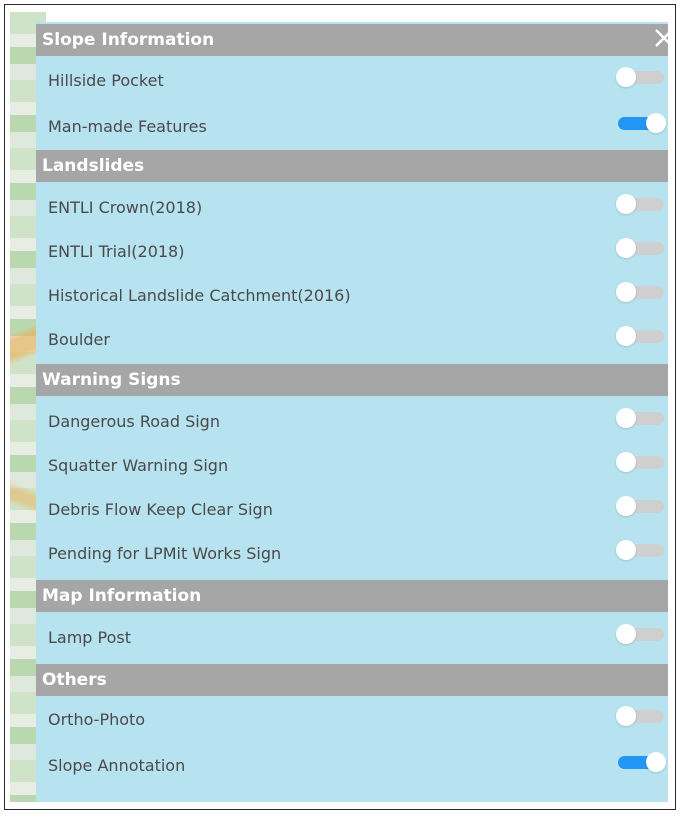  What do you see at coordinates (641, 462) in the screenshot?
I see `toggle-squatter-warning-sign` at bounding box center [641, 462].